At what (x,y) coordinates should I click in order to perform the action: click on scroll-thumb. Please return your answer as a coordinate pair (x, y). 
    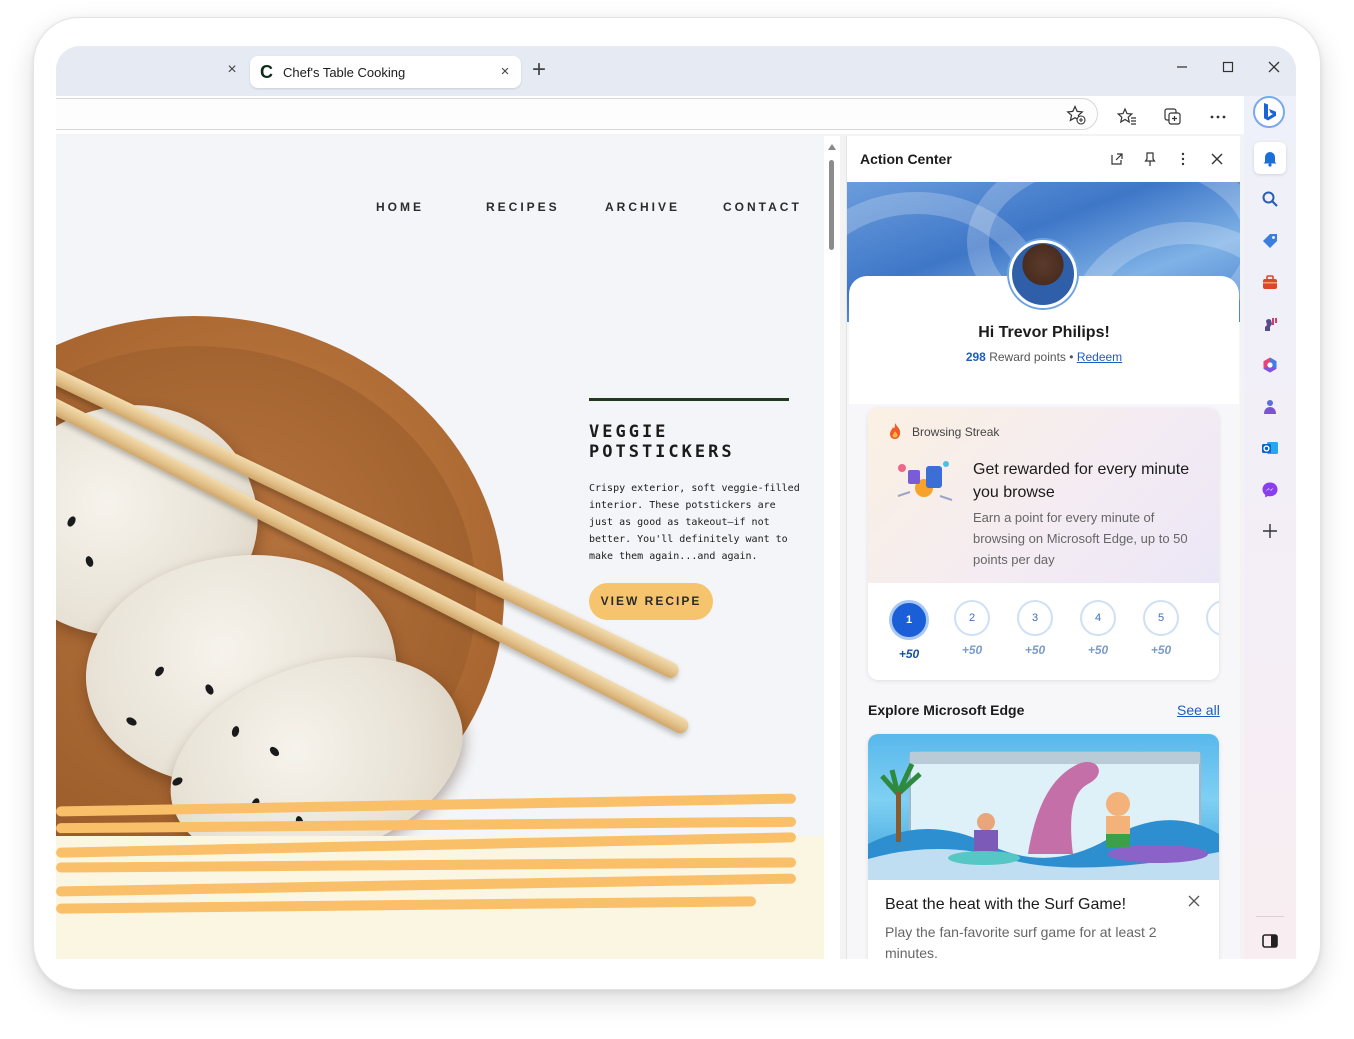
    Looking at the image, I should click on (831, 205).